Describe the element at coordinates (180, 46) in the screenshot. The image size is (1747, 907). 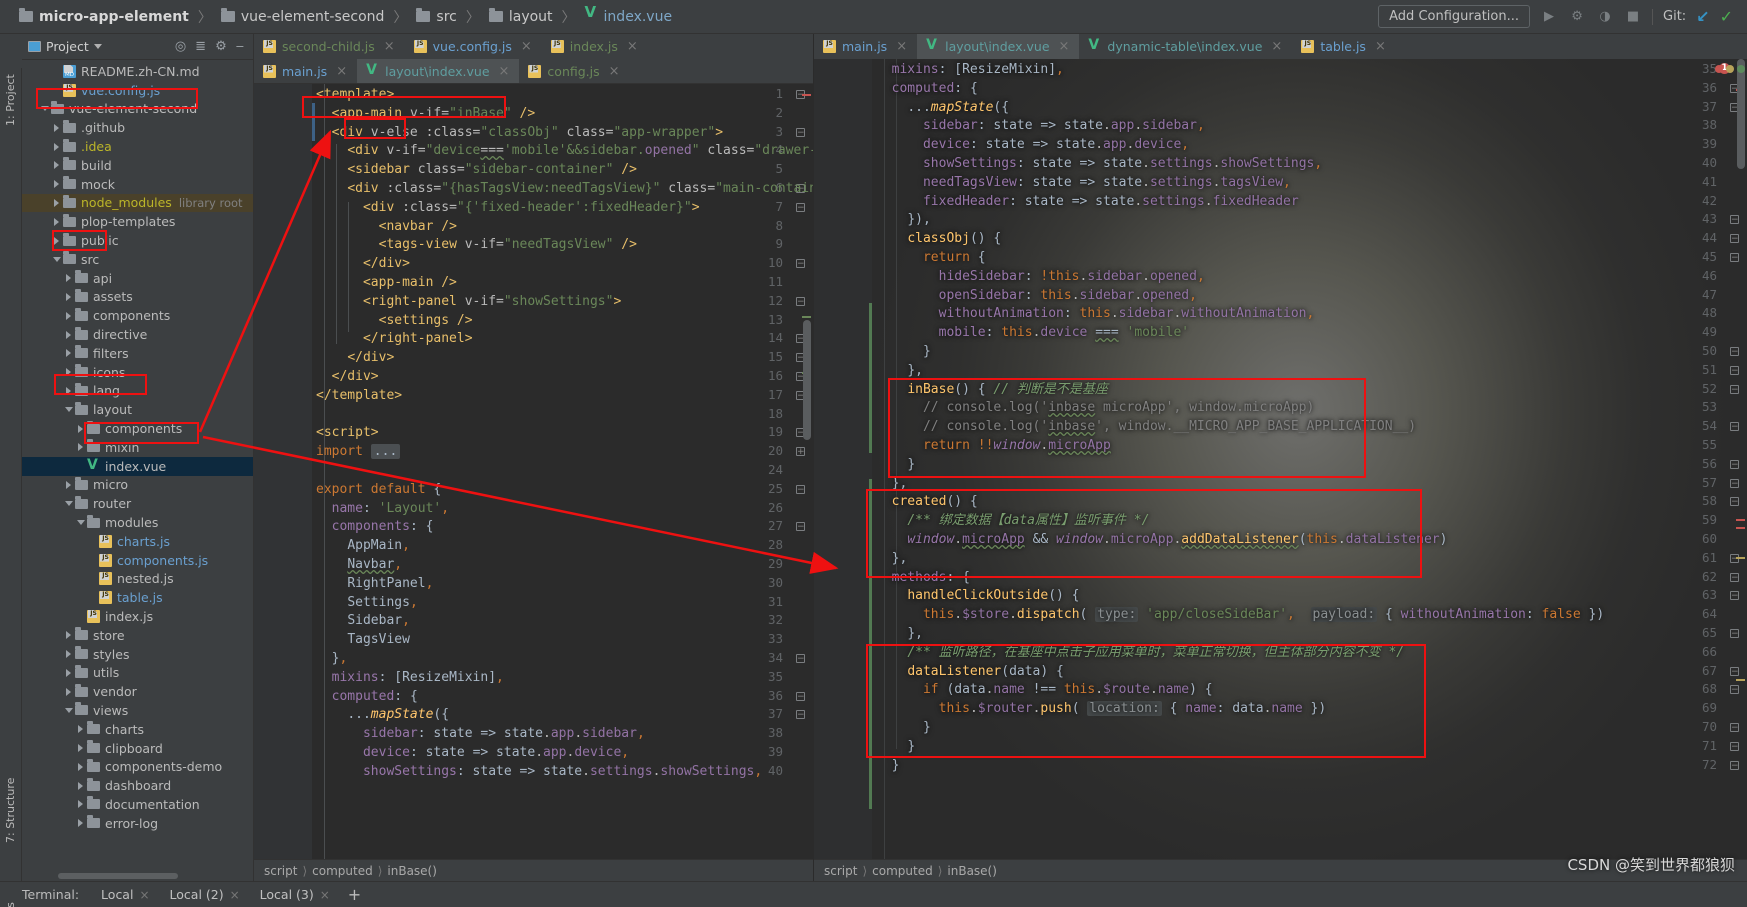
I see `locate-icon: ◎` at that location.